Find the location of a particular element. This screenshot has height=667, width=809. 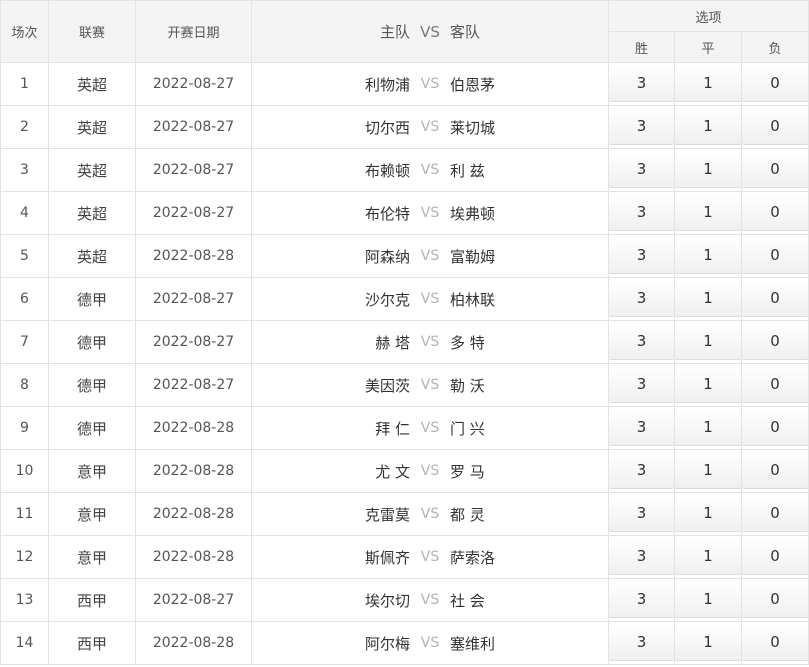

match-index: 6 is located at coordinates (24, 299).